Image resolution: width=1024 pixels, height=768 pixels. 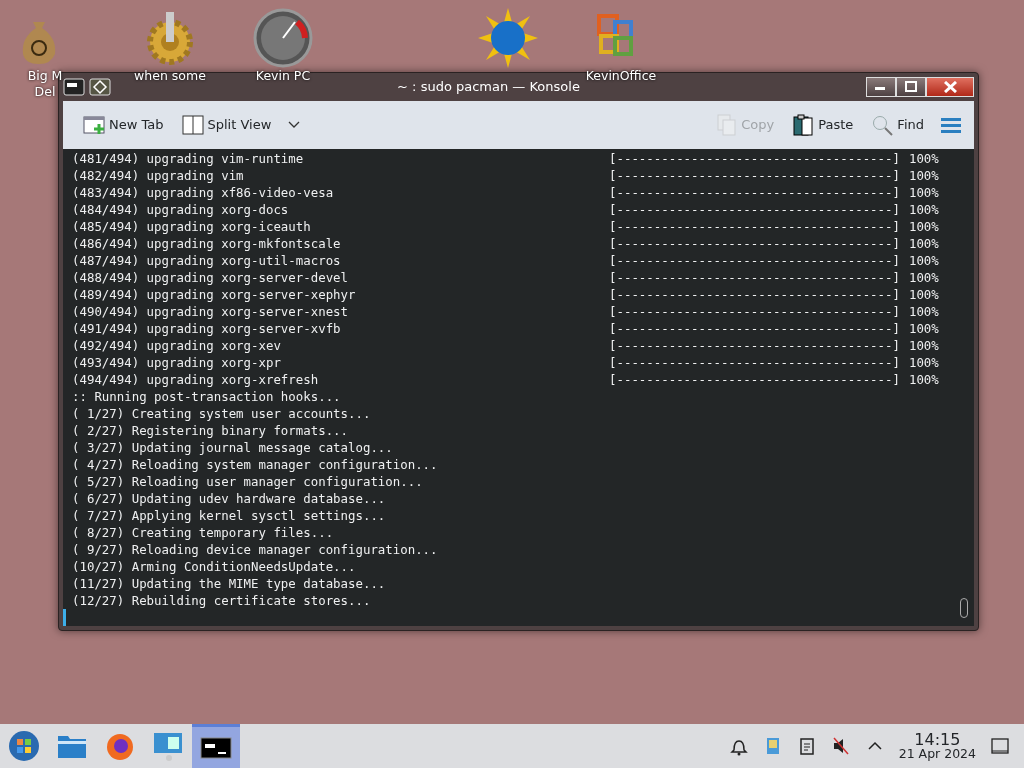 I want to click on terminal-line: (486/494) upgrading xorg-mkfontscale, so click(x=207, y=243).